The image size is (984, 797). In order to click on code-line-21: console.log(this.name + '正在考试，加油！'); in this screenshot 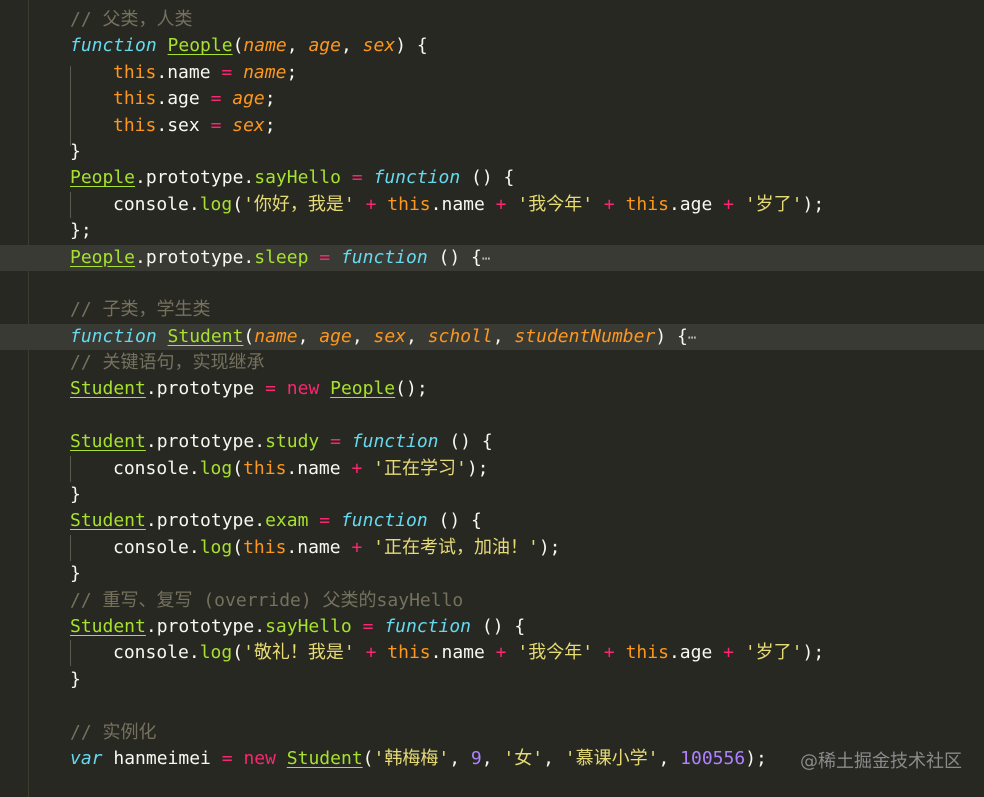, I will do `click(492, 548)`.